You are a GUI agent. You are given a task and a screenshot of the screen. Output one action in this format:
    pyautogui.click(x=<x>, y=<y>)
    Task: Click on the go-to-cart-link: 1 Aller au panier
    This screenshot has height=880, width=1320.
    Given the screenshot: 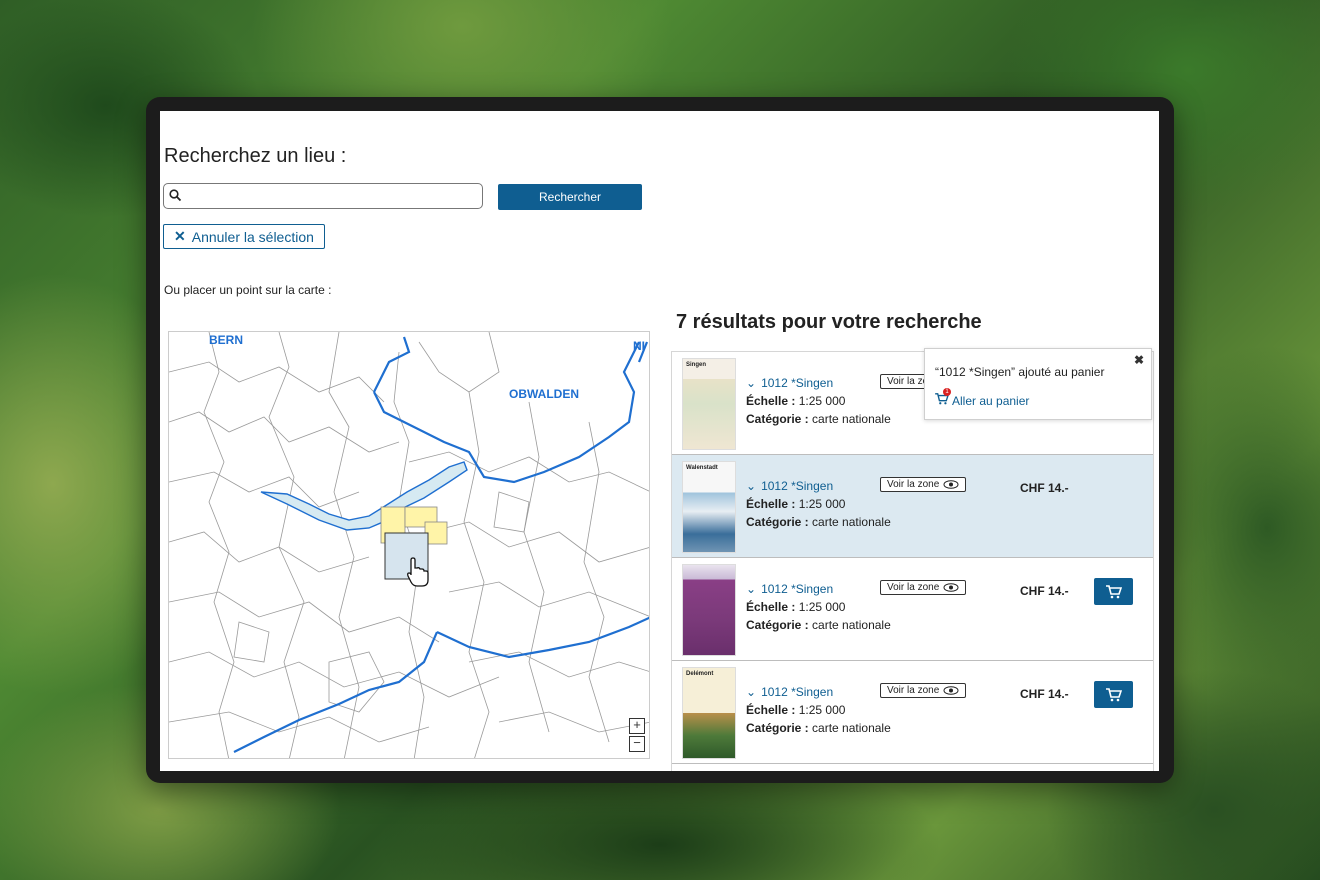 What is the action you would take?
    pyautogui.click(x=982, y=398)
    